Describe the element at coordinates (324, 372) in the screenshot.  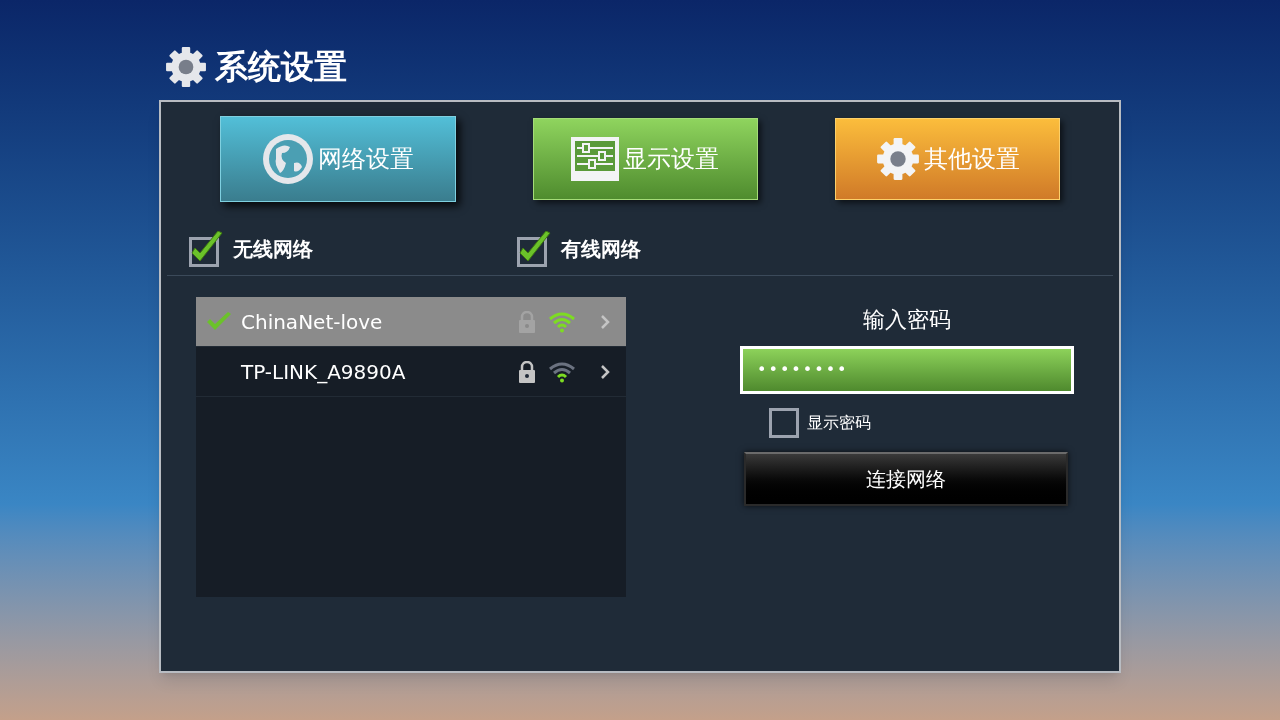
I see `network-name: TP-LINK_A9890A` at that location.